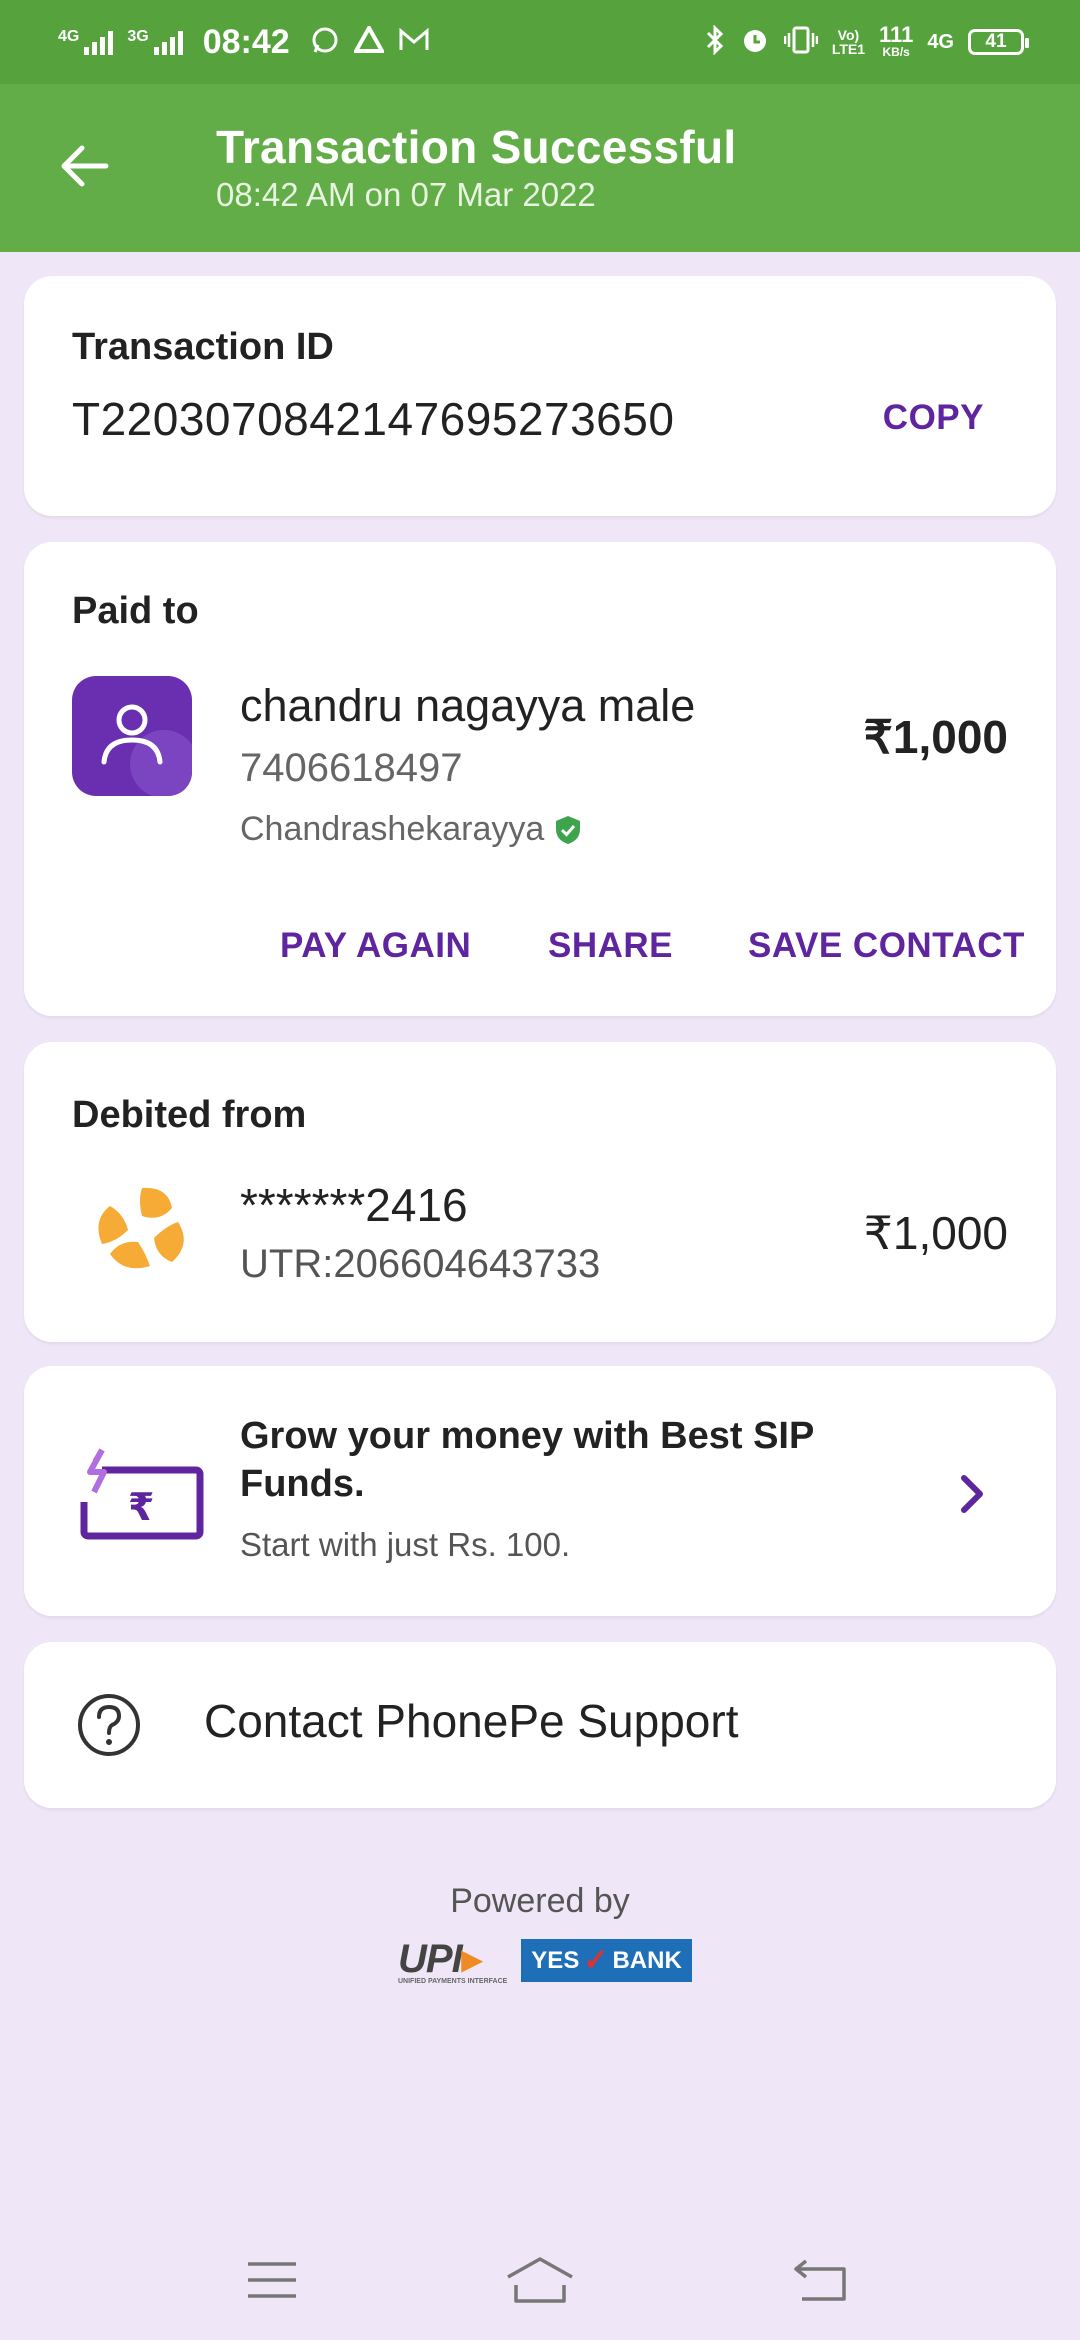 The image size is (1080, 2340). I want to click on promo-subtitle: Start with just Rs. 100., so click(405, 1544).